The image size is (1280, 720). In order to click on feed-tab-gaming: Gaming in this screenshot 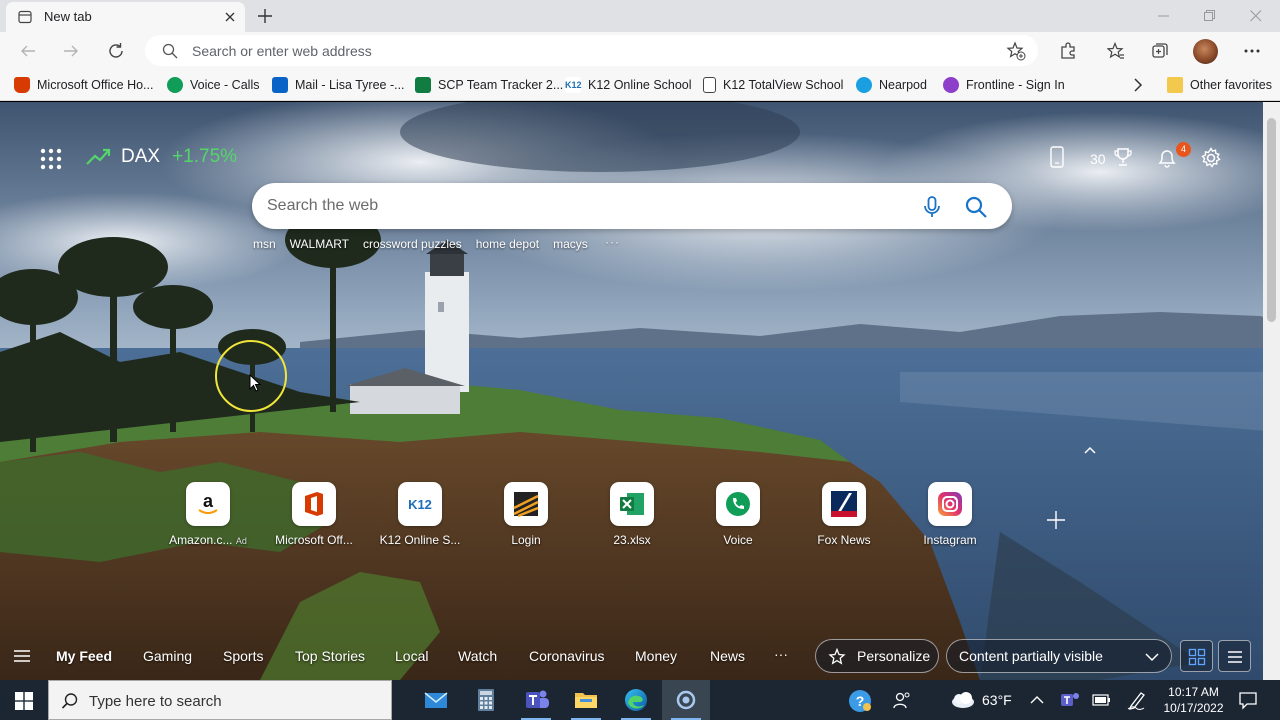, I will do `click(167, 656)`.